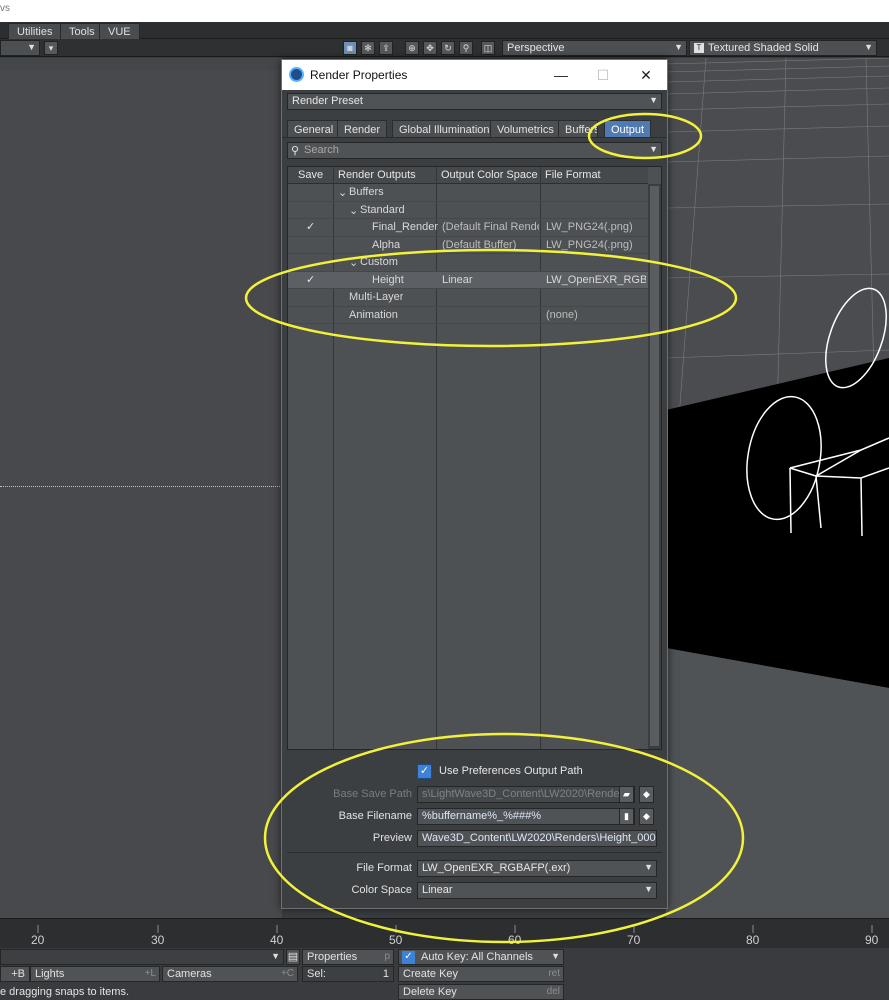  Describe the element at coordinates (474, 852) in the screenshot. I see `section-divider` at that location.